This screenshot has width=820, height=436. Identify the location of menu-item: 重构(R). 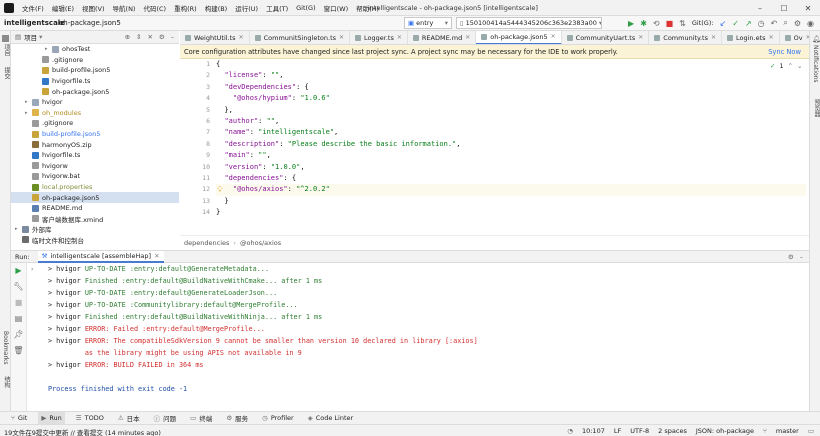
(185, 8).